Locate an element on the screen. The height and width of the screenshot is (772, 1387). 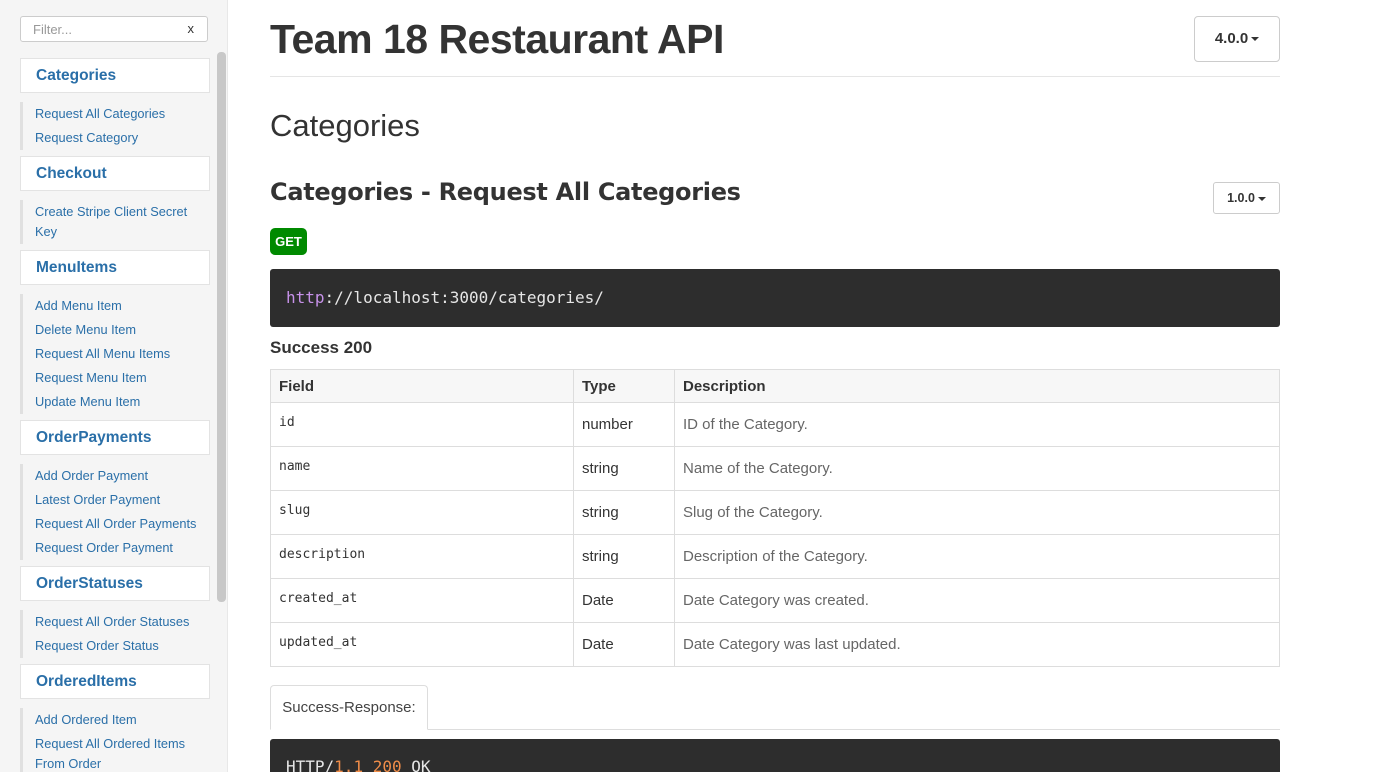
nav-header-checkout: Checkout is located at coordinates (115, 173).